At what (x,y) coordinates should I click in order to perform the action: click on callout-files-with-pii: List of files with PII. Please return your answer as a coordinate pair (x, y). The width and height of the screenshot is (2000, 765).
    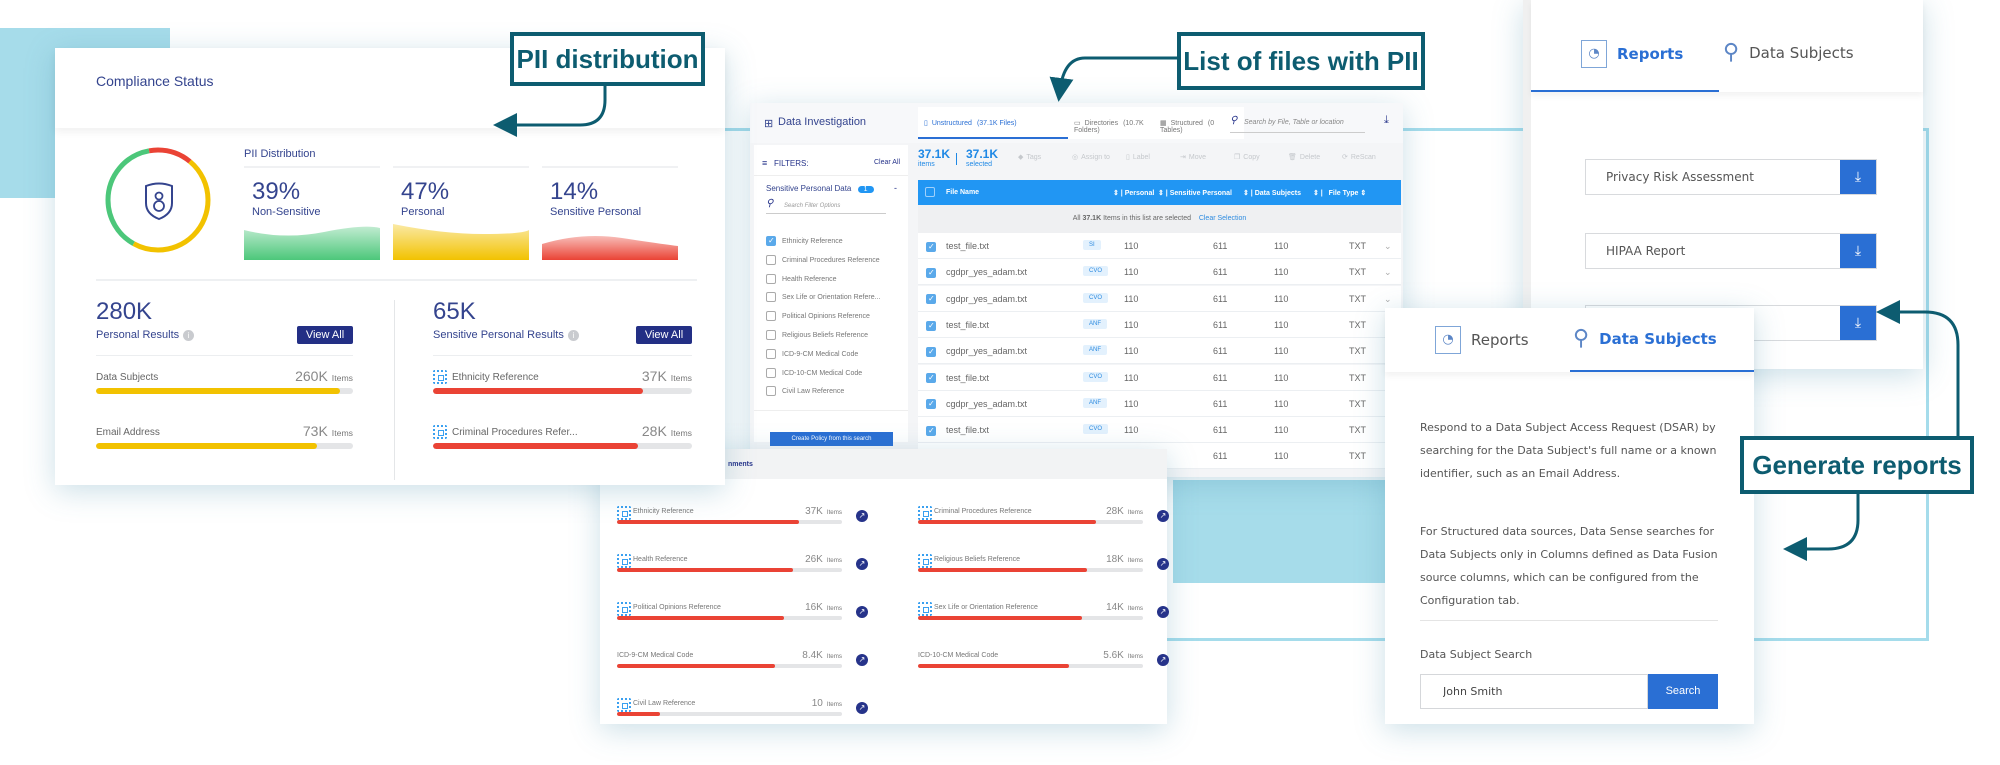
    Looking at the image, I should click on (1301, 61).